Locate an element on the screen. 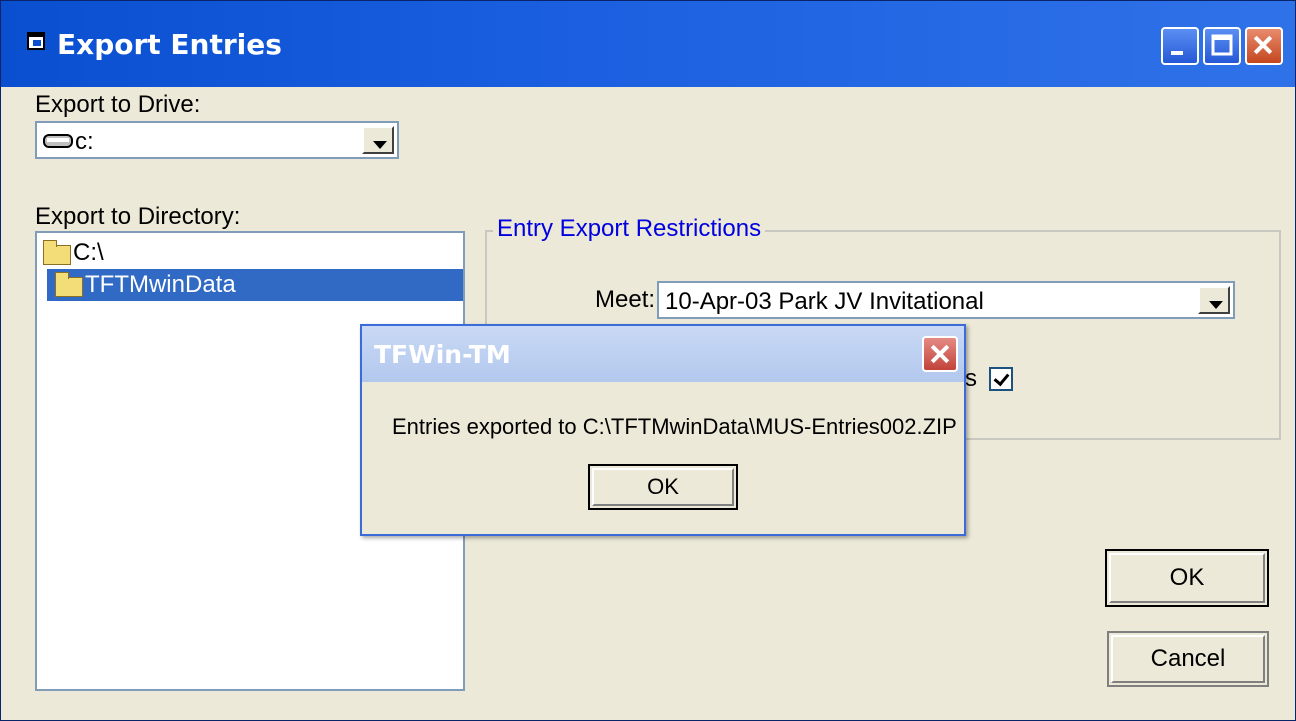  minimize-button is located at coordinates (1180, 46).